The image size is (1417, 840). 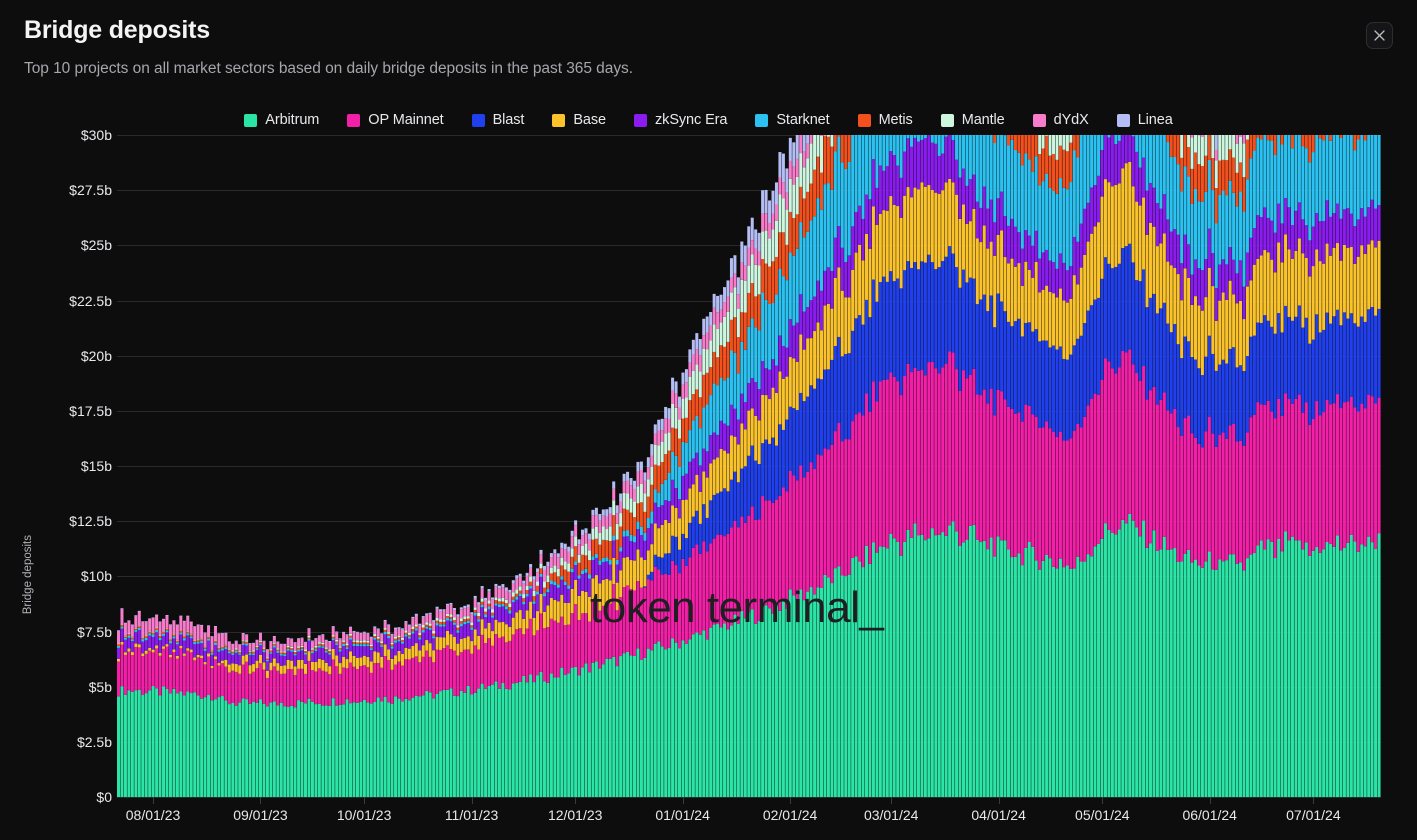 I want to click on legend-item-linea: Linea, so click(x=1144, y=120).